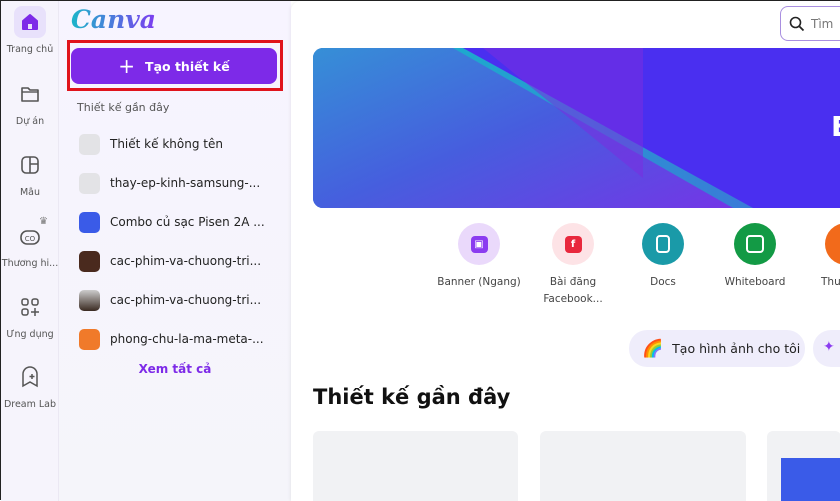  Describe the element at coordinates (663, 244) in the screenshot. I see `docs-icon` at that location.